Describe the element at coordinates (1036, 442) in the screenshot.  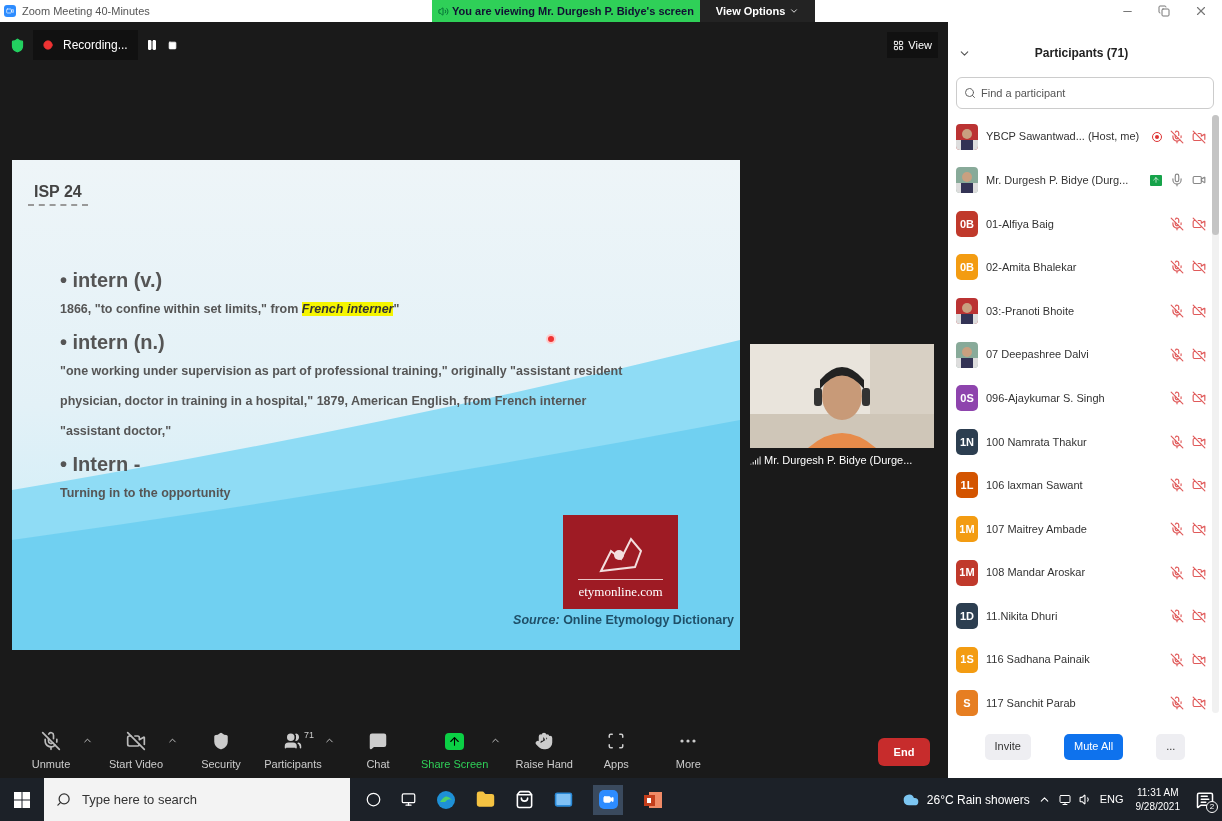
I see `participant-name: 100 Namrata Thakur` at that location.